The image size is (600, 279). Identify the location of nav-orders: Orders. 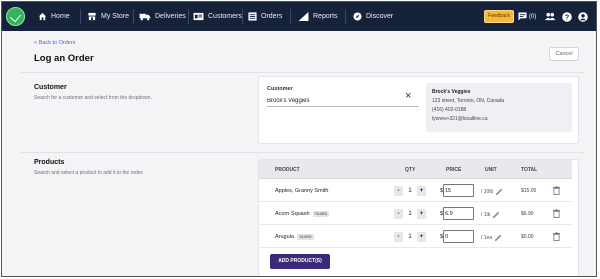
(265, 16).